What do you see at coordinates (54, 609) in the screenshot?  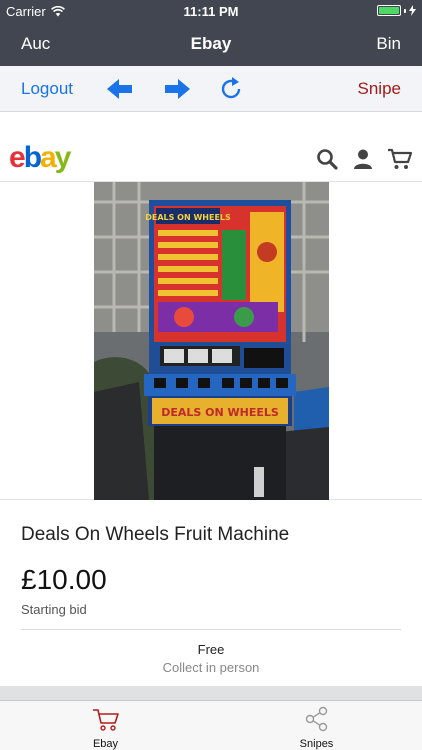 I see `price-label: Starting bid` at bounding box center [54, 609].